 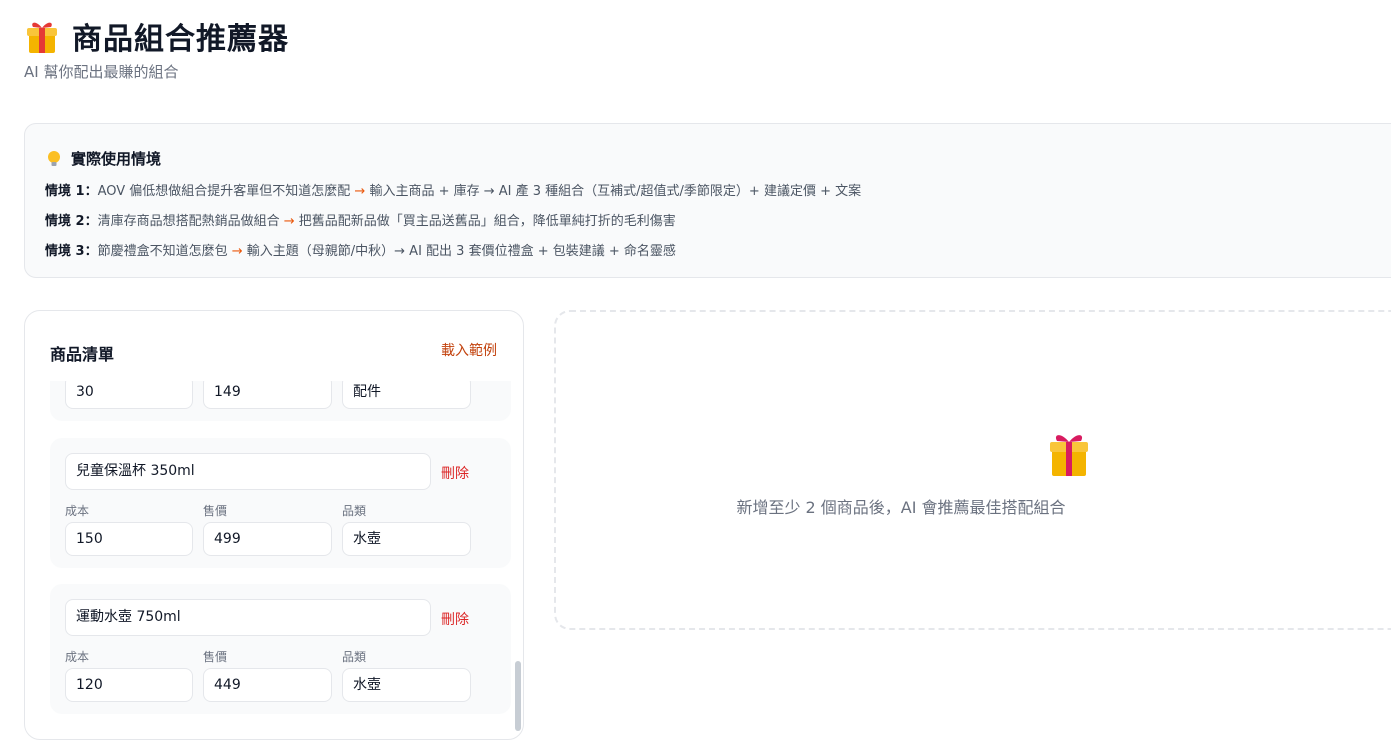 I want to click on cost-input: 30, so click(x=129, y=395).